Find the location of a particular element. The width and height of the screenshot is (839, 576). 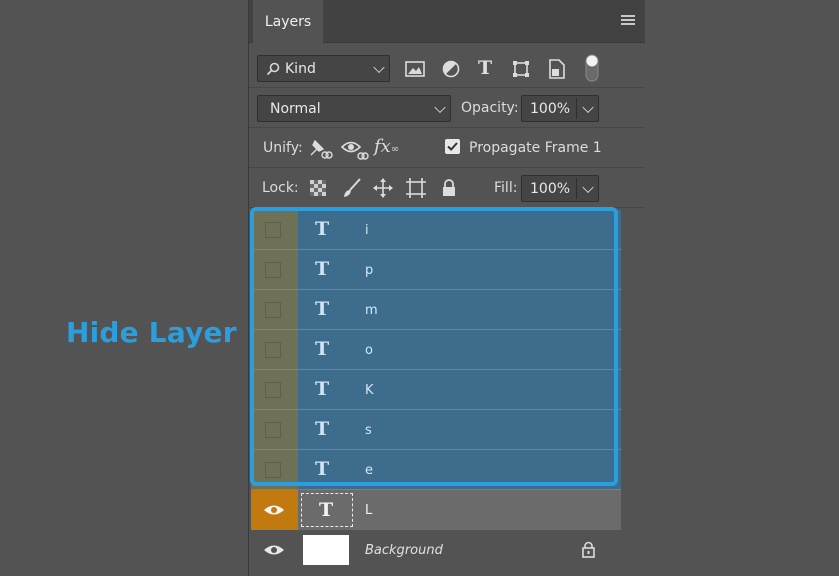

propagate-checkbox is located at coordinates (452, 146).